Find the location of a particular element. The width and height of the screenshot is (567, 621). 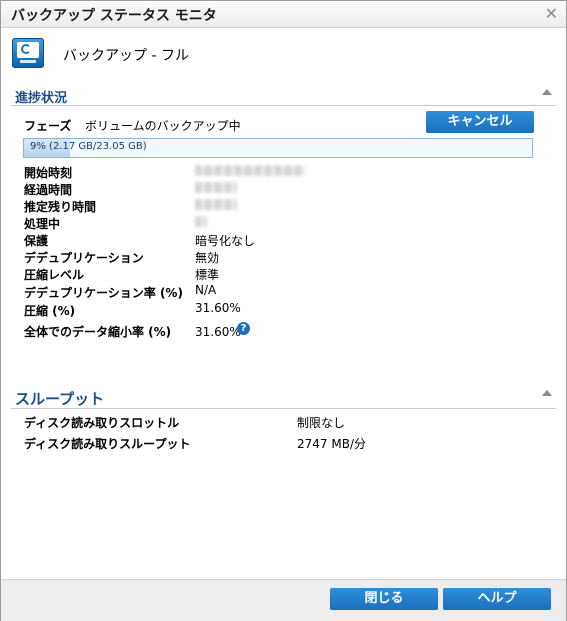

backup-monitor-icon is located at coordinates (28, 53).